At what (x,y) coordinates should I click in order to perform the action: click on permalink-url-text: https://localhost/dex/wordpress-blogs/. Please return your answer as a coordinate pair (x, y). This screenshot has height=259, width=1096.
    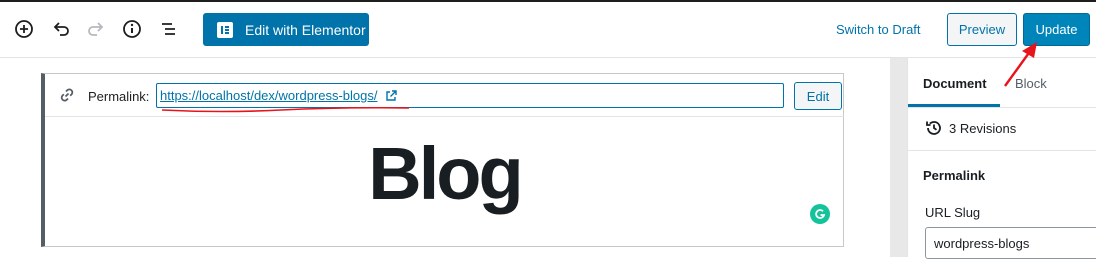
    Looking at the image, I should click on (269, 95).